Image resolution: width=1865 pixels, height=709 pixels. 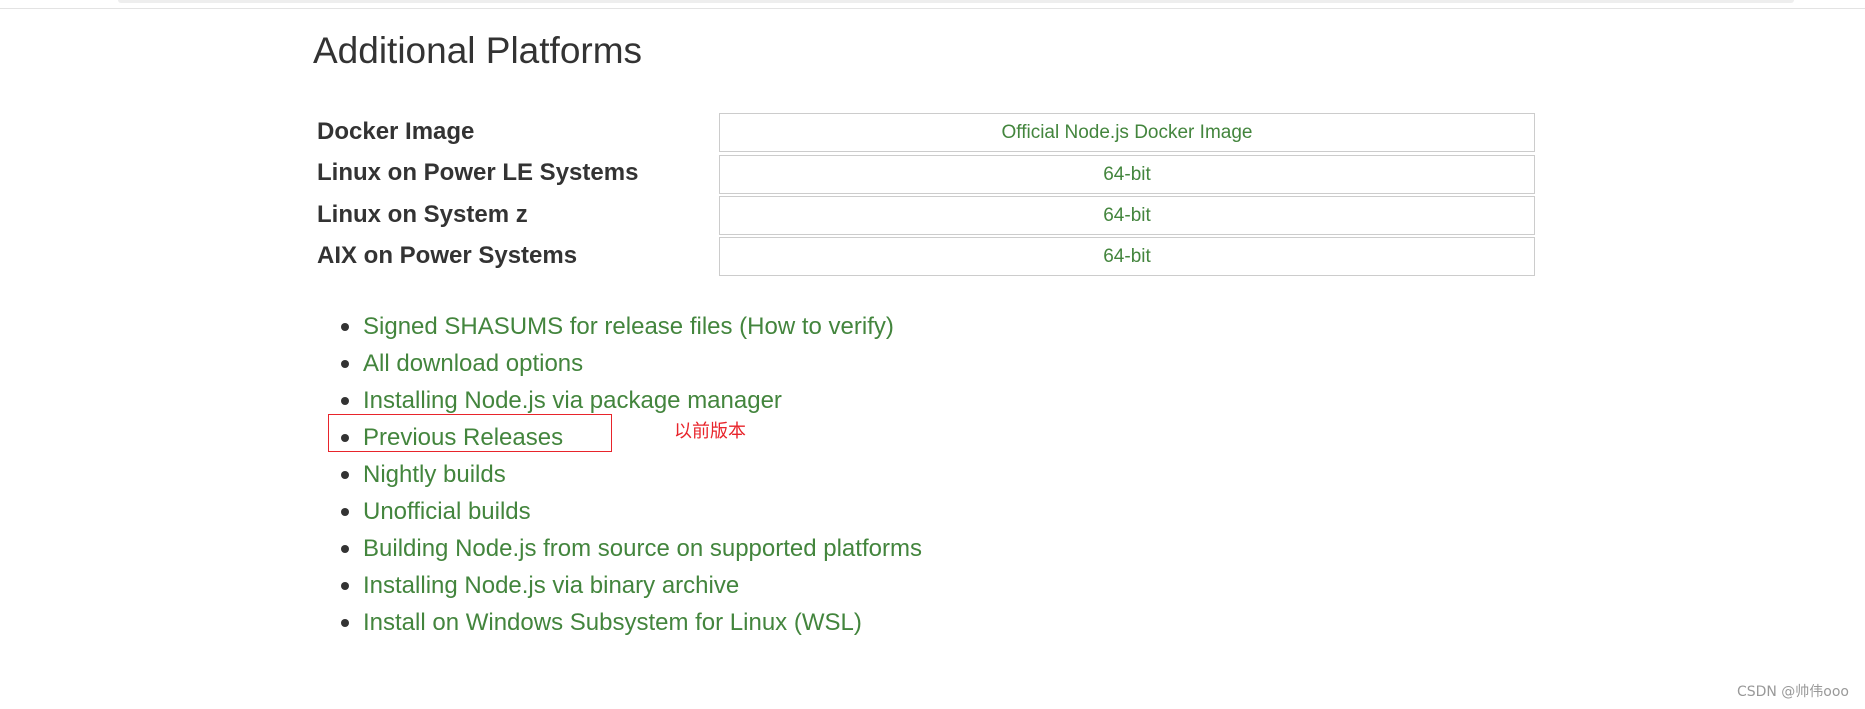 I want to click on docker-image-button: Official Node.js Docker Image, so click(x=1127, y=132).